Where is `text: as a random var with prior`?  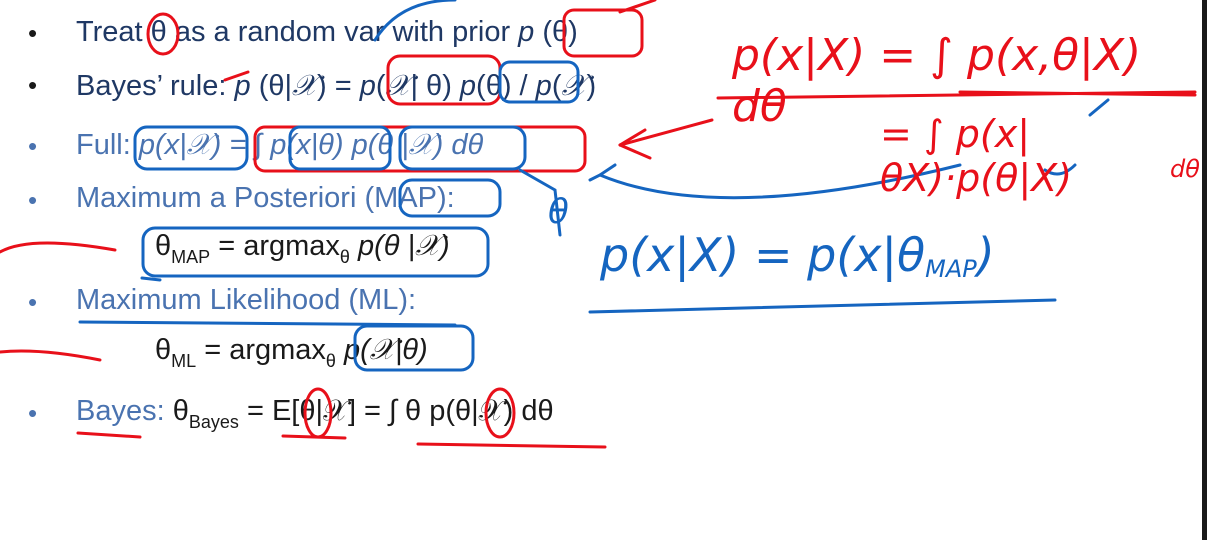 text: as a random var with prior is located at coordinates (342, 32).